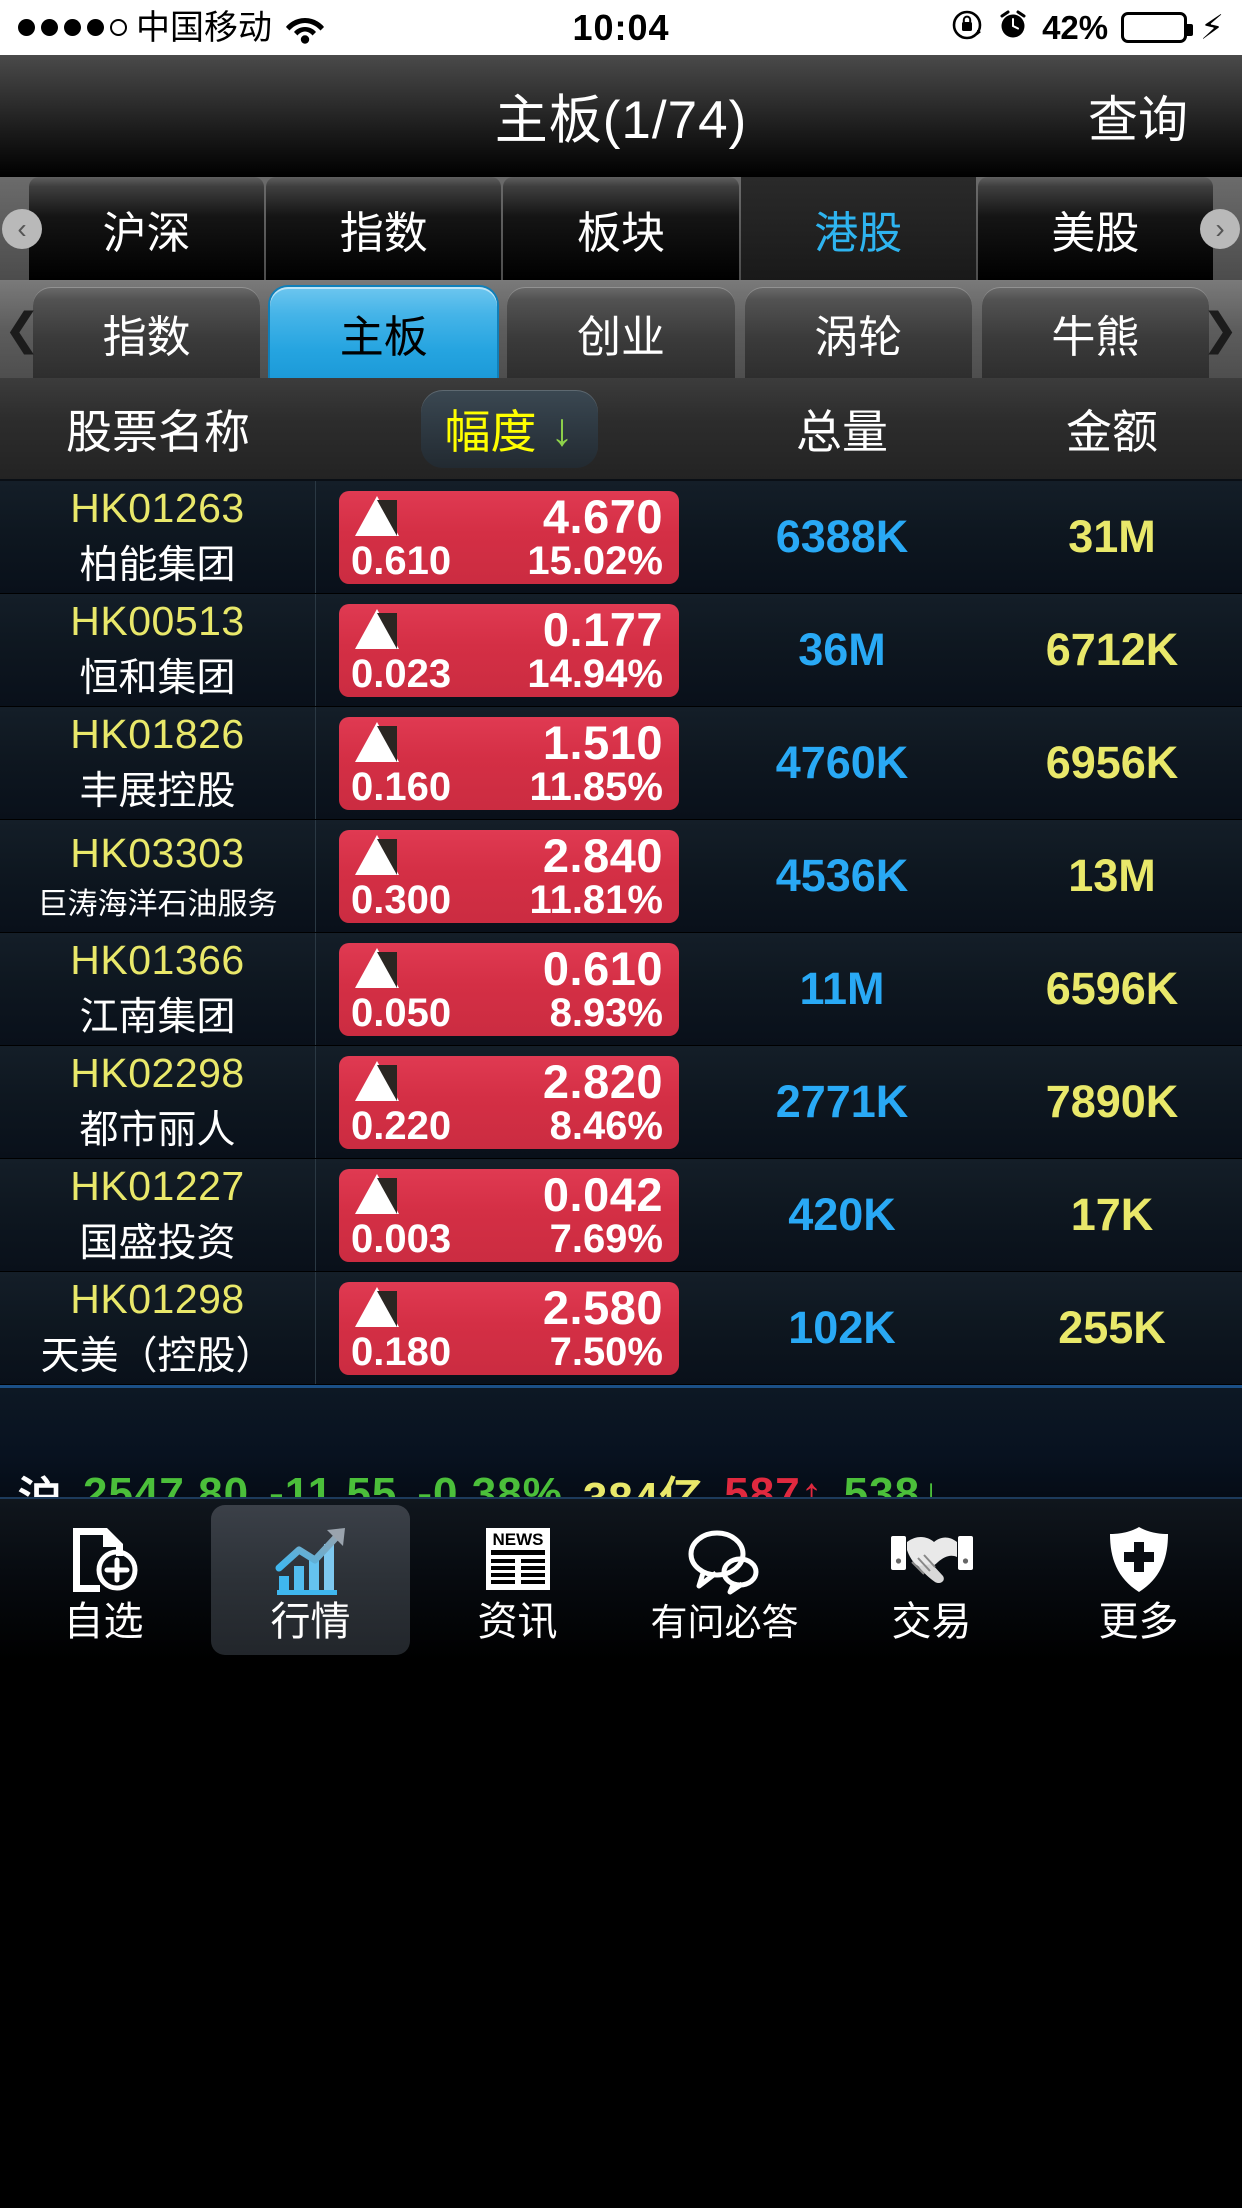  Describe the element at coordinates (602, 629) in the screenshot. I see `stock-price: 0.177` at that location.